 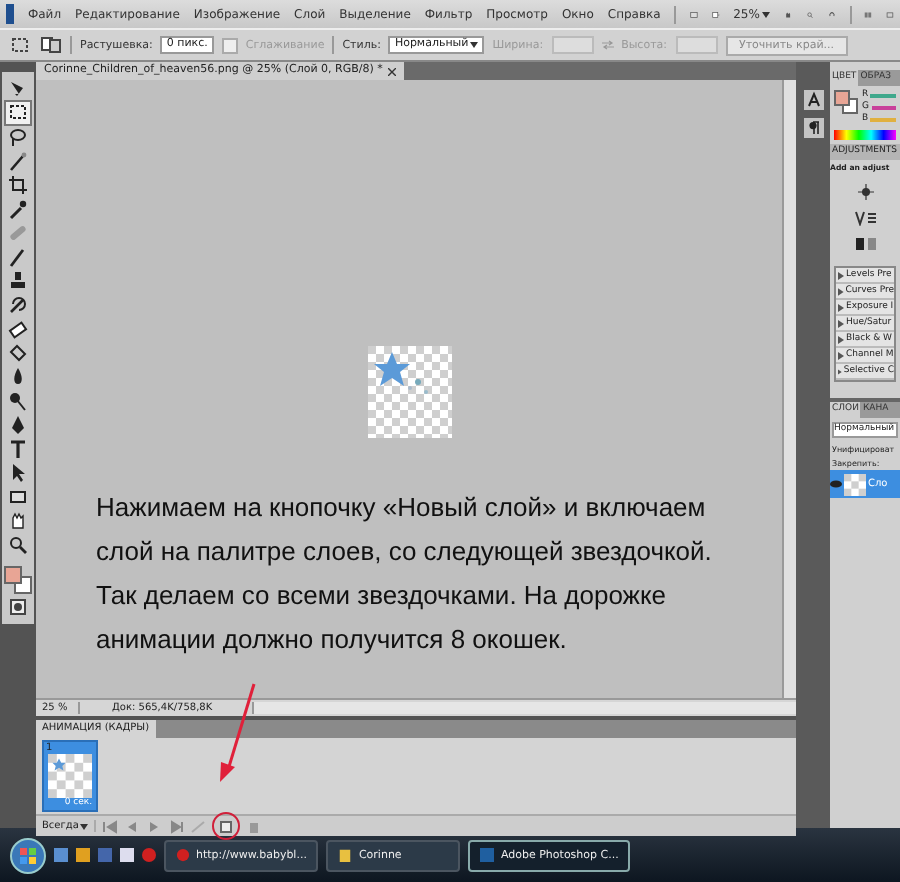 I want to click on pen-icon, so click(x=18, y=425).